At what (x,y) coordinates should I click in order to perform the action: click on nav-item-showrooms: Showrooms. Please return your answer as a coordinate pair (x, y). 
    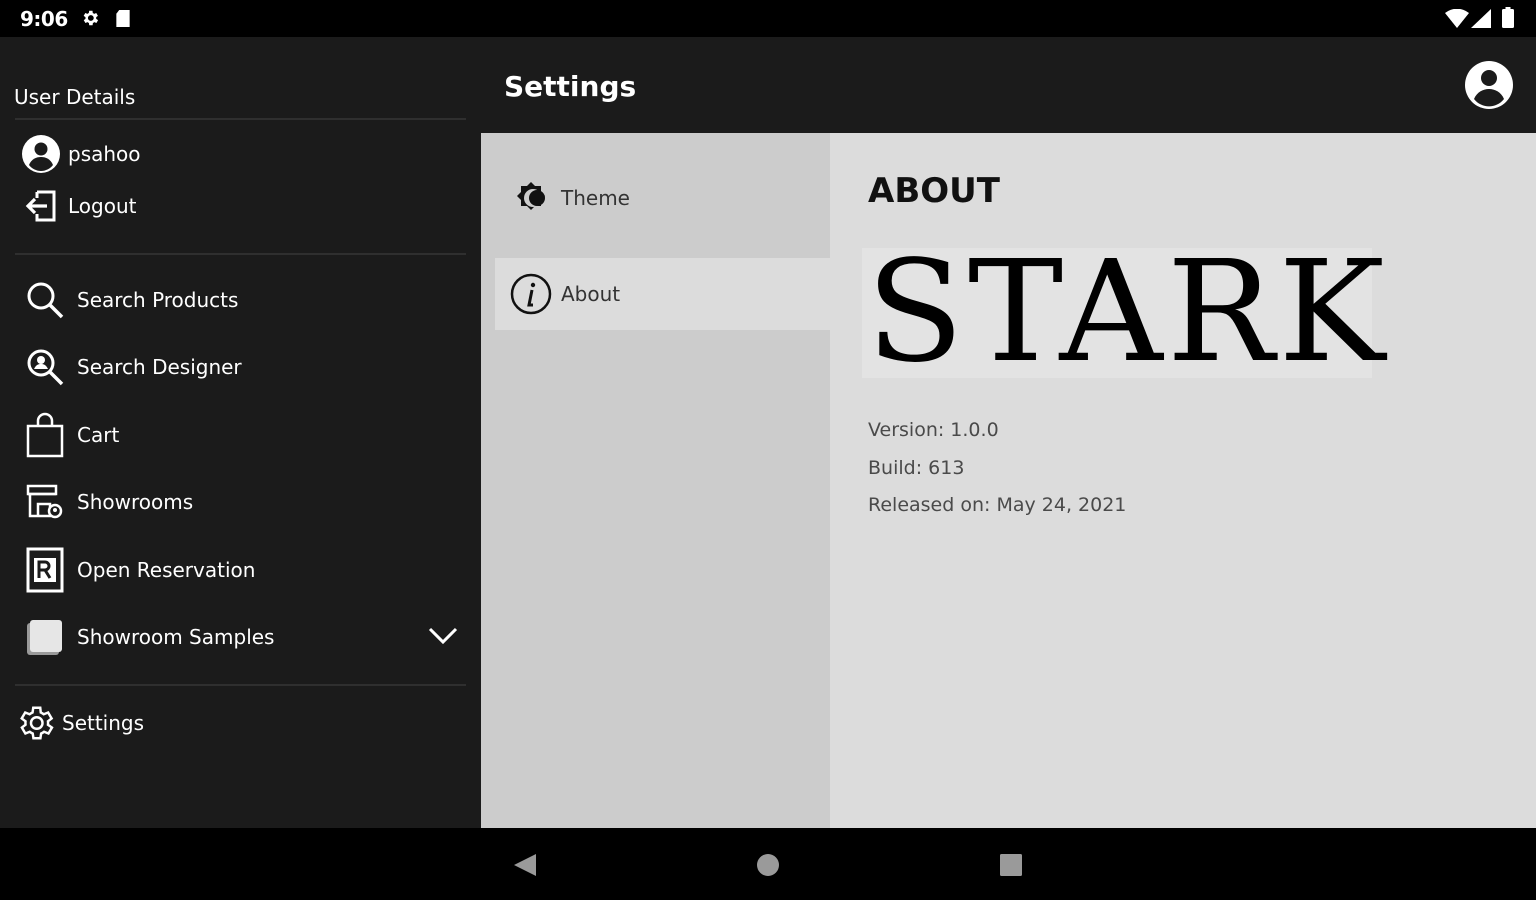
    Looking at the image, I should click on (243, 502).